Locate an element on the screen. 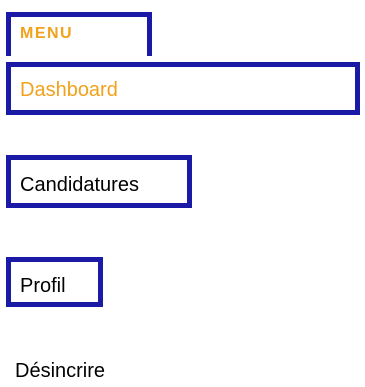 The image size is (365, 387). menu-heading: MENU is located at coordinates (79, 34).